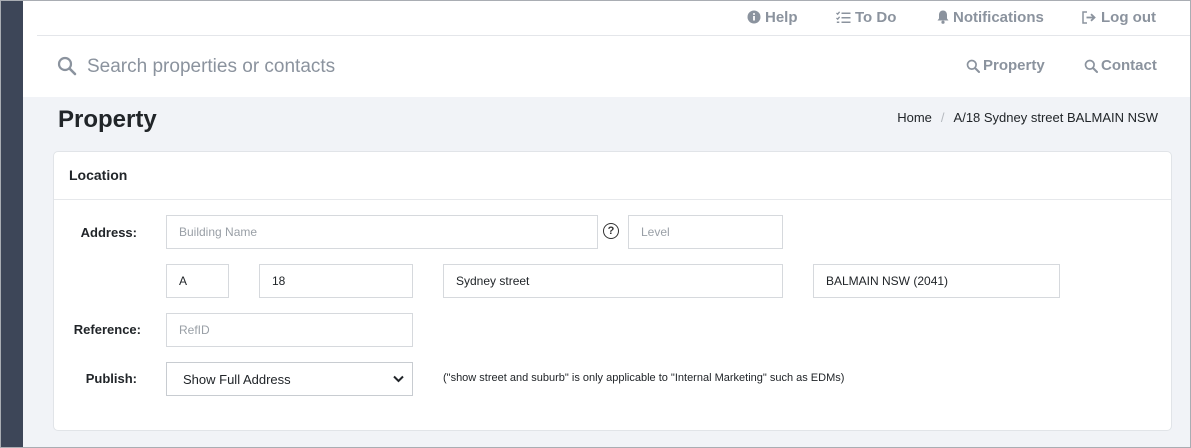 The image size is (1191, 448). I want to click on checklist-icon, so click(843, 16).